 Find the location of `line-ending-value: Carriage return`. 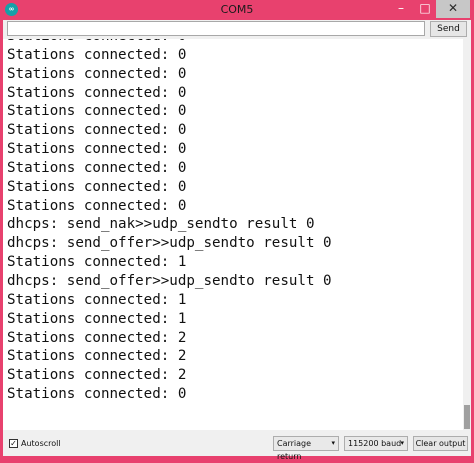

line-ending-value: Carriage return is located at coordinates (294, 450).